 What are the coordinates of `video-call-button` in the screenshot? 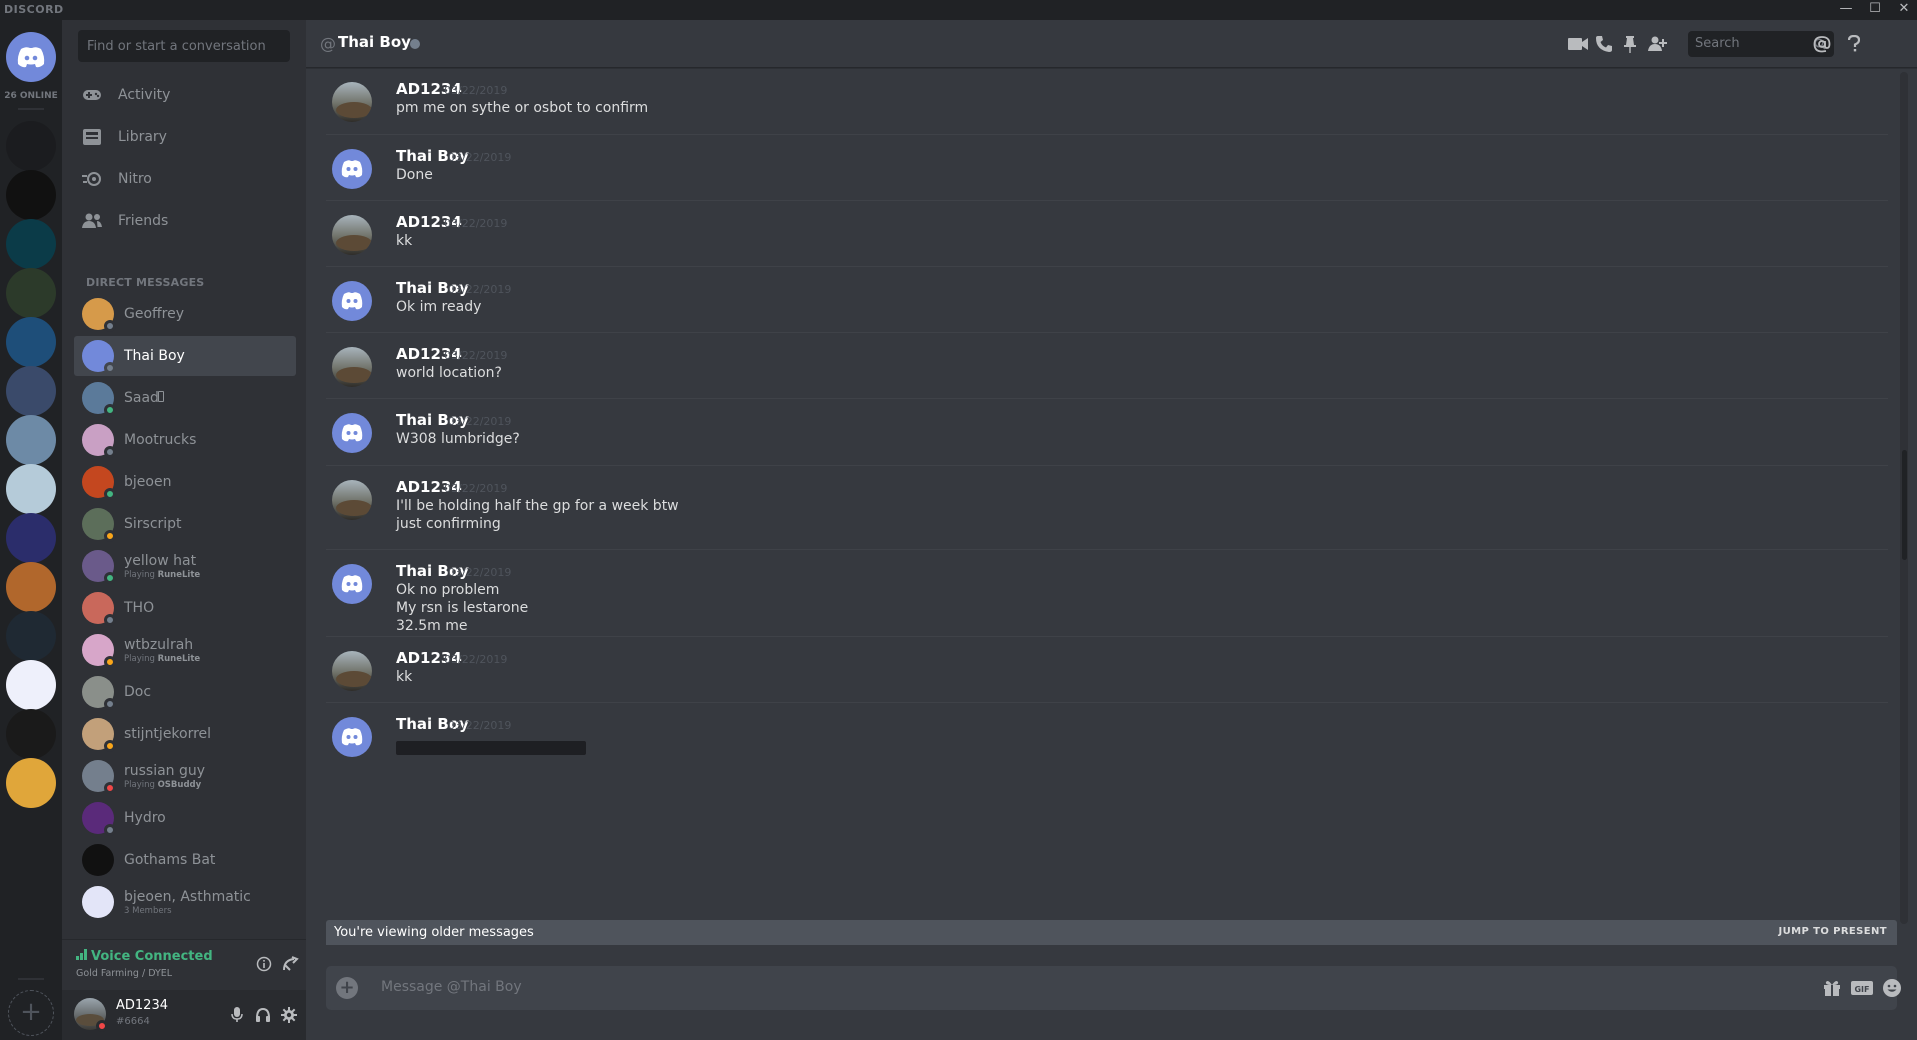 It's located at (1578, 44).